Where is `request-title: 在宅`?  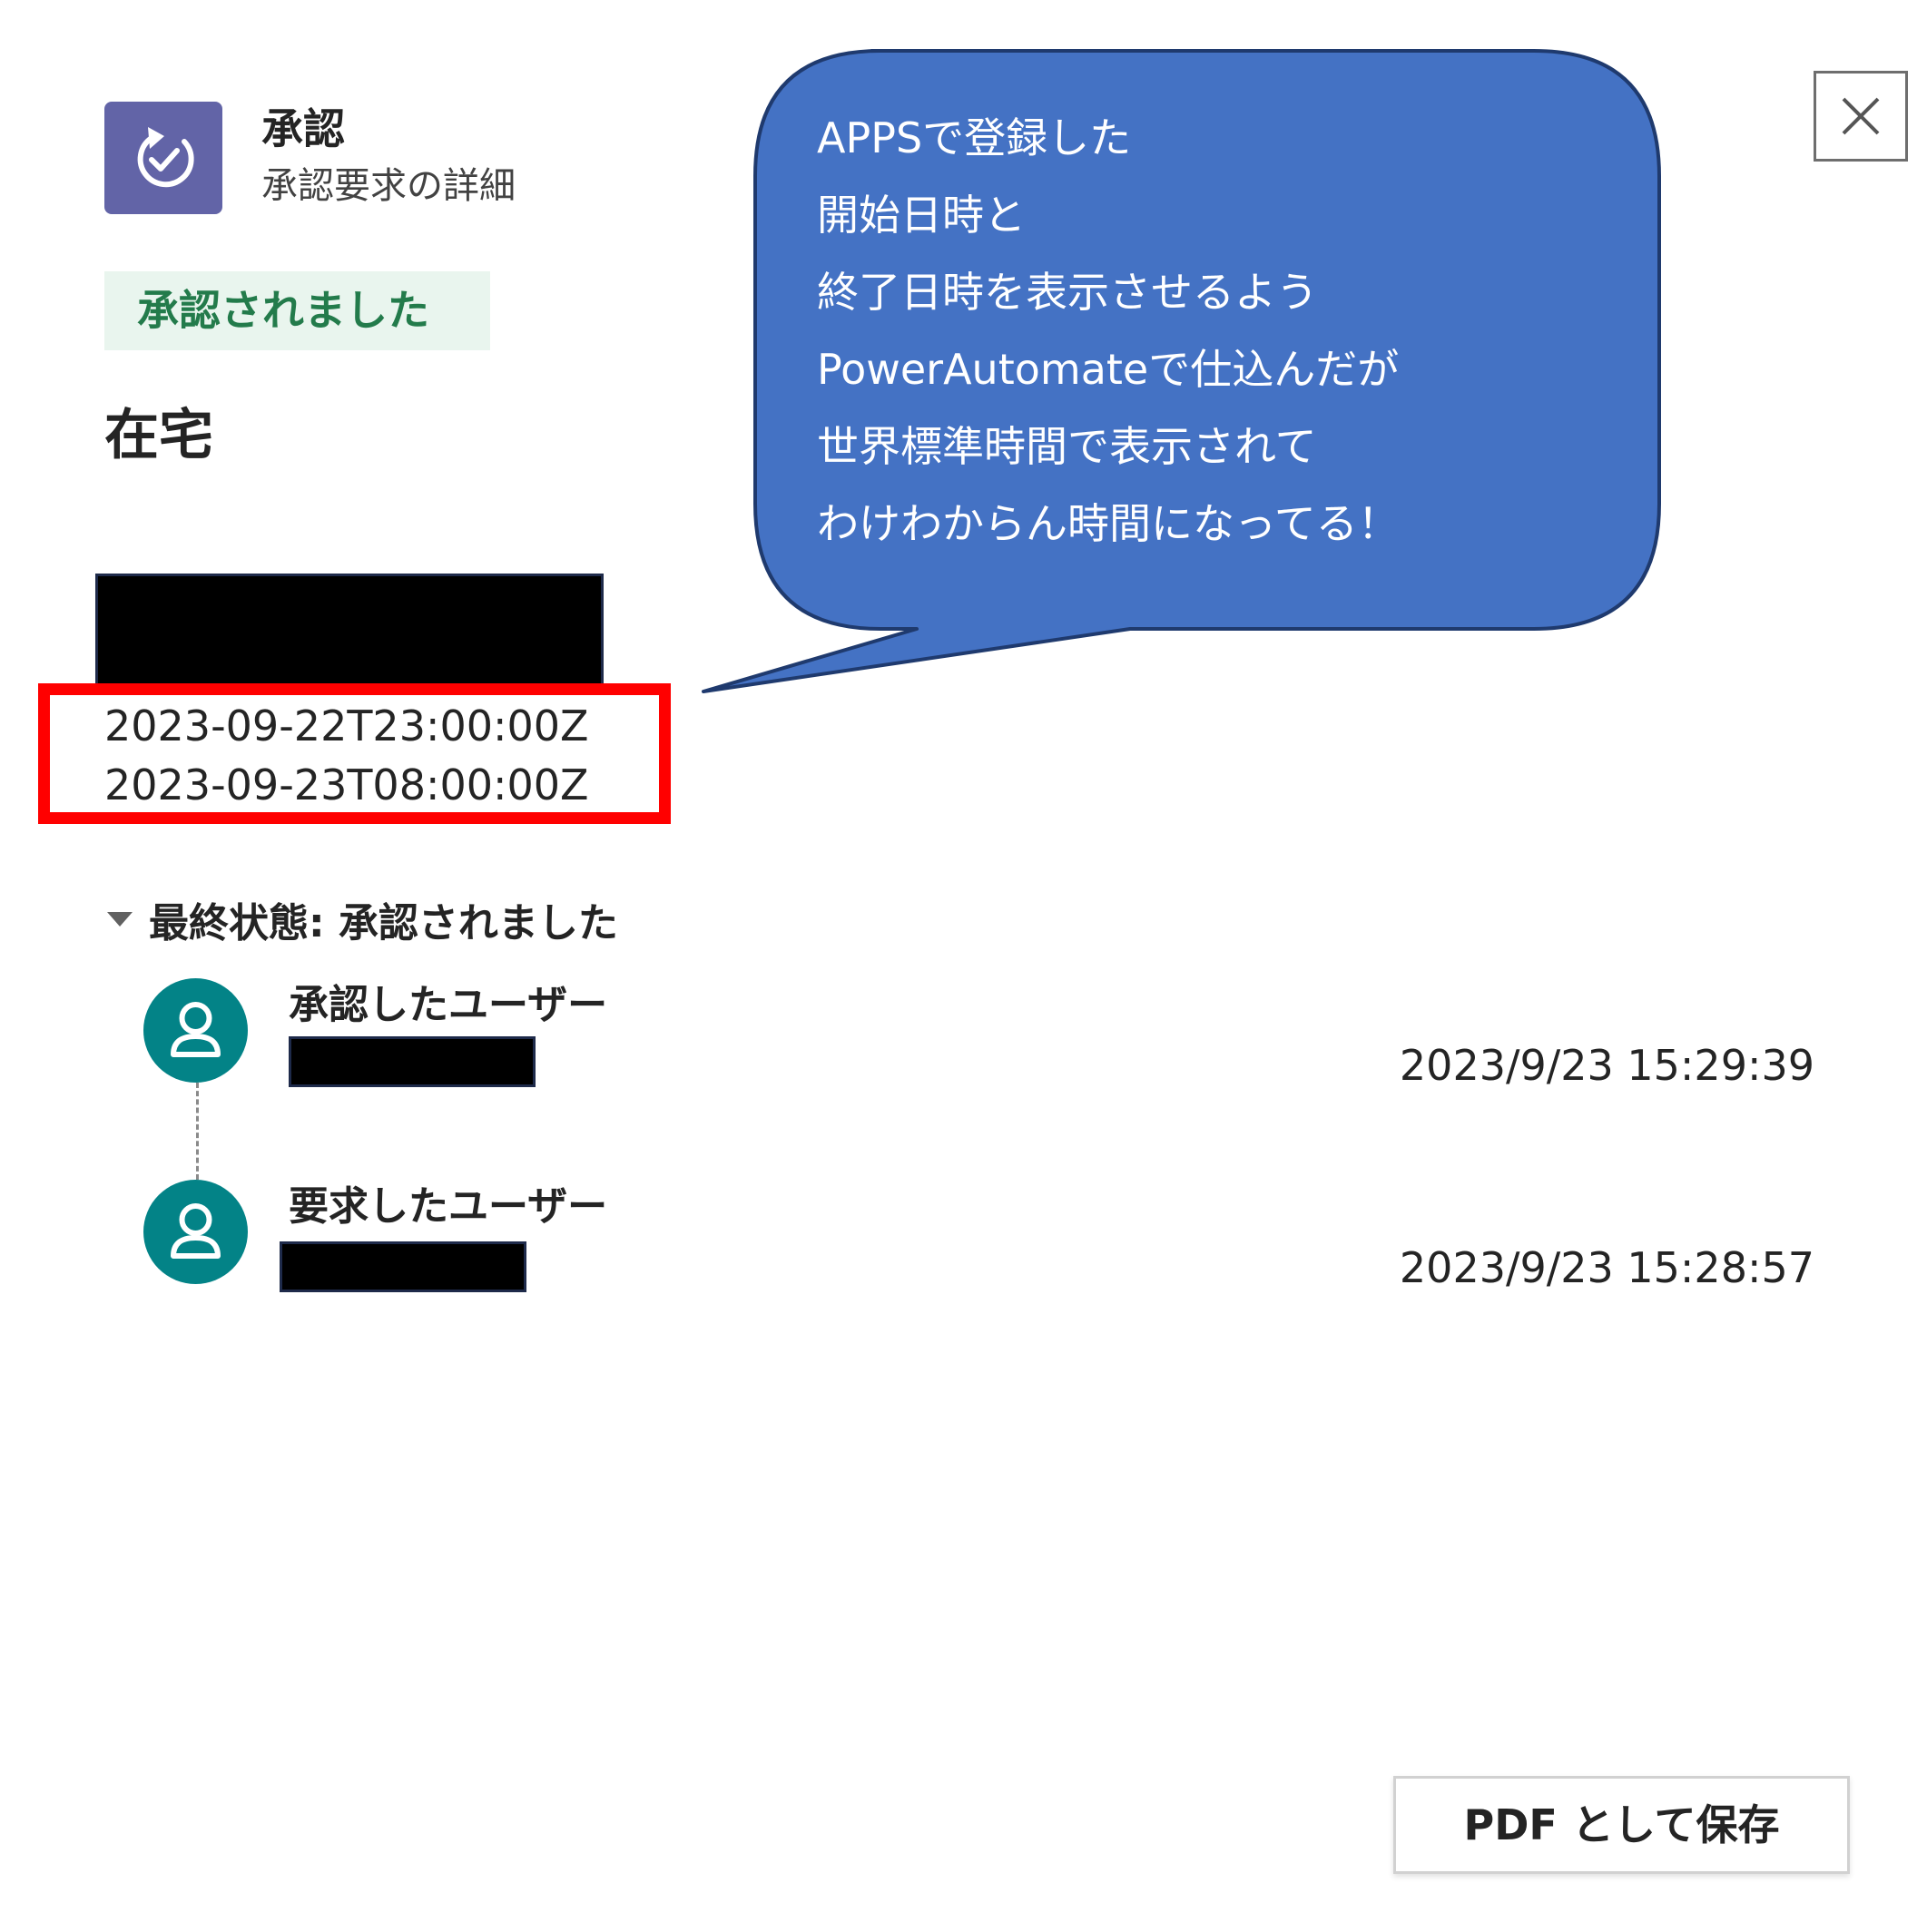
request-title: 在宅 is located at coordinates (158, 436).